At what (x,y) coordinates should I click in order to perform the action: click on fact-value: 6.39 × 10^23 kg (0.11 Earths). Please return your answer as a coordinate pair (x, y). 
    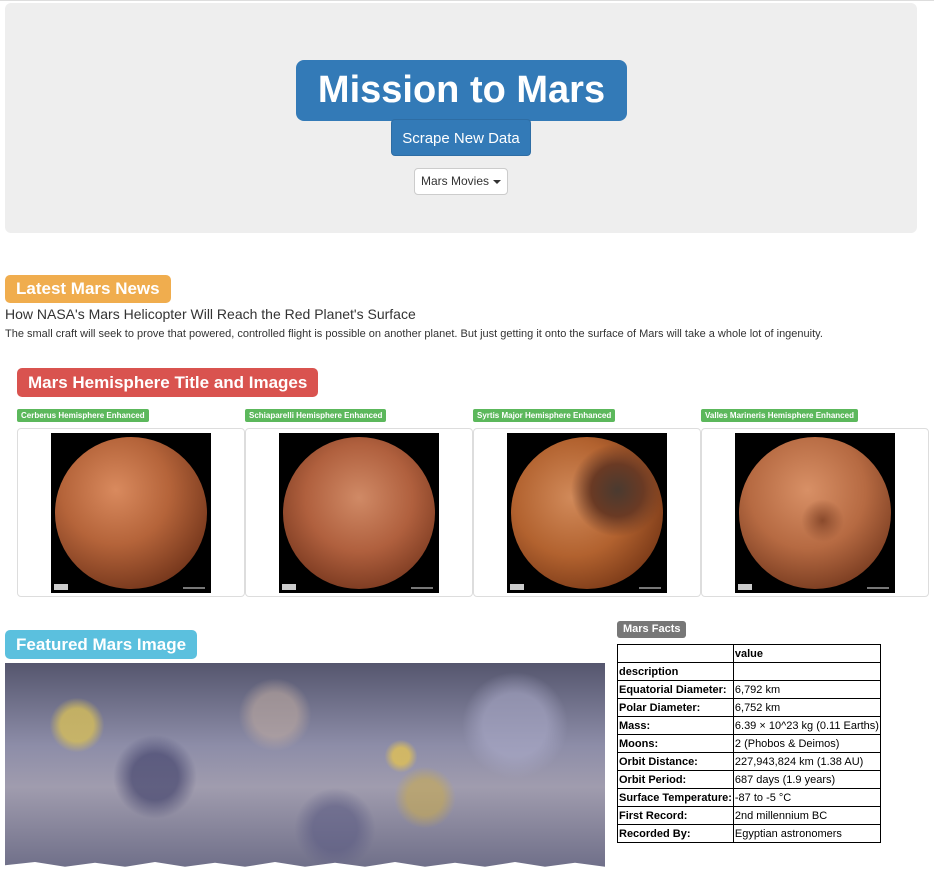
    Looking at the image, I should click on (806, 725).